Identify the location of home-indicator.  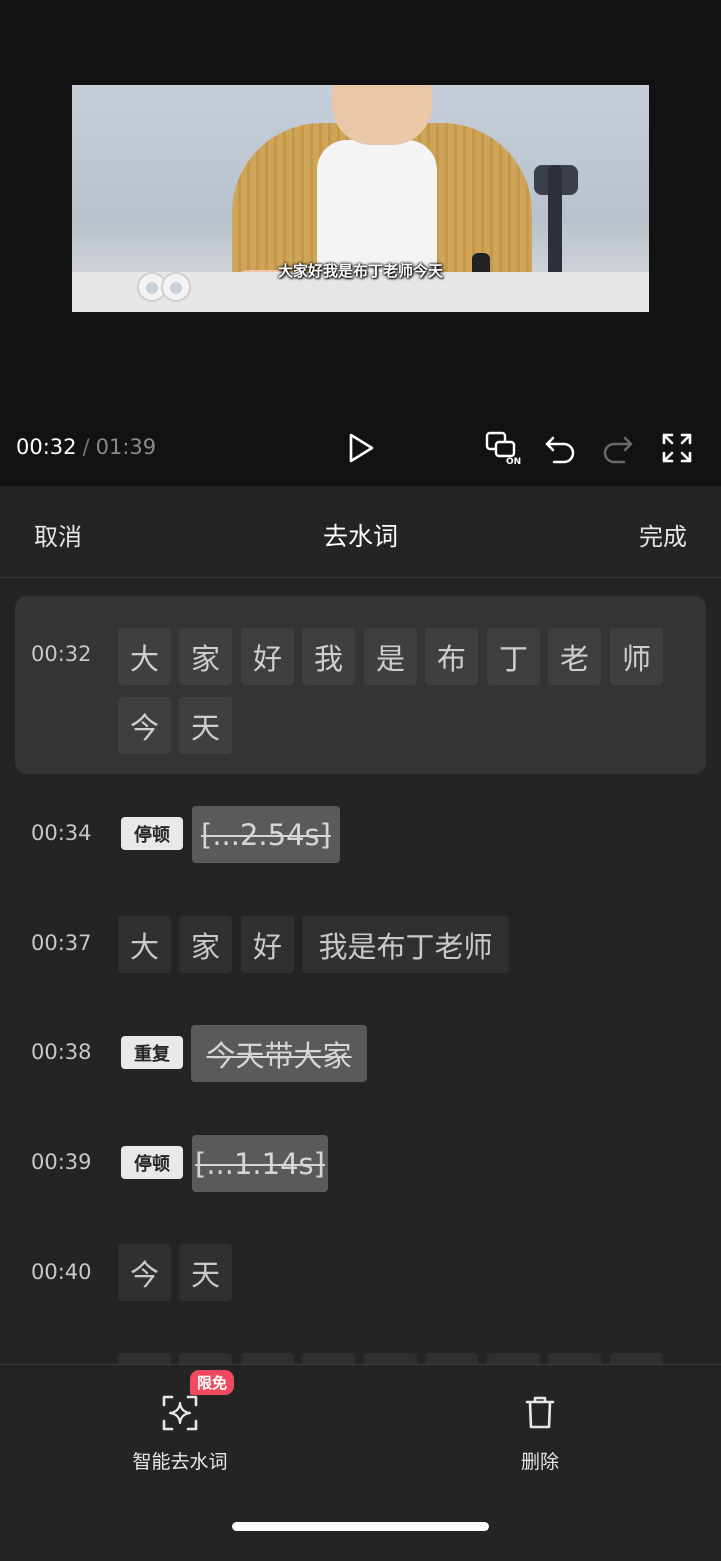
(360, 1526).